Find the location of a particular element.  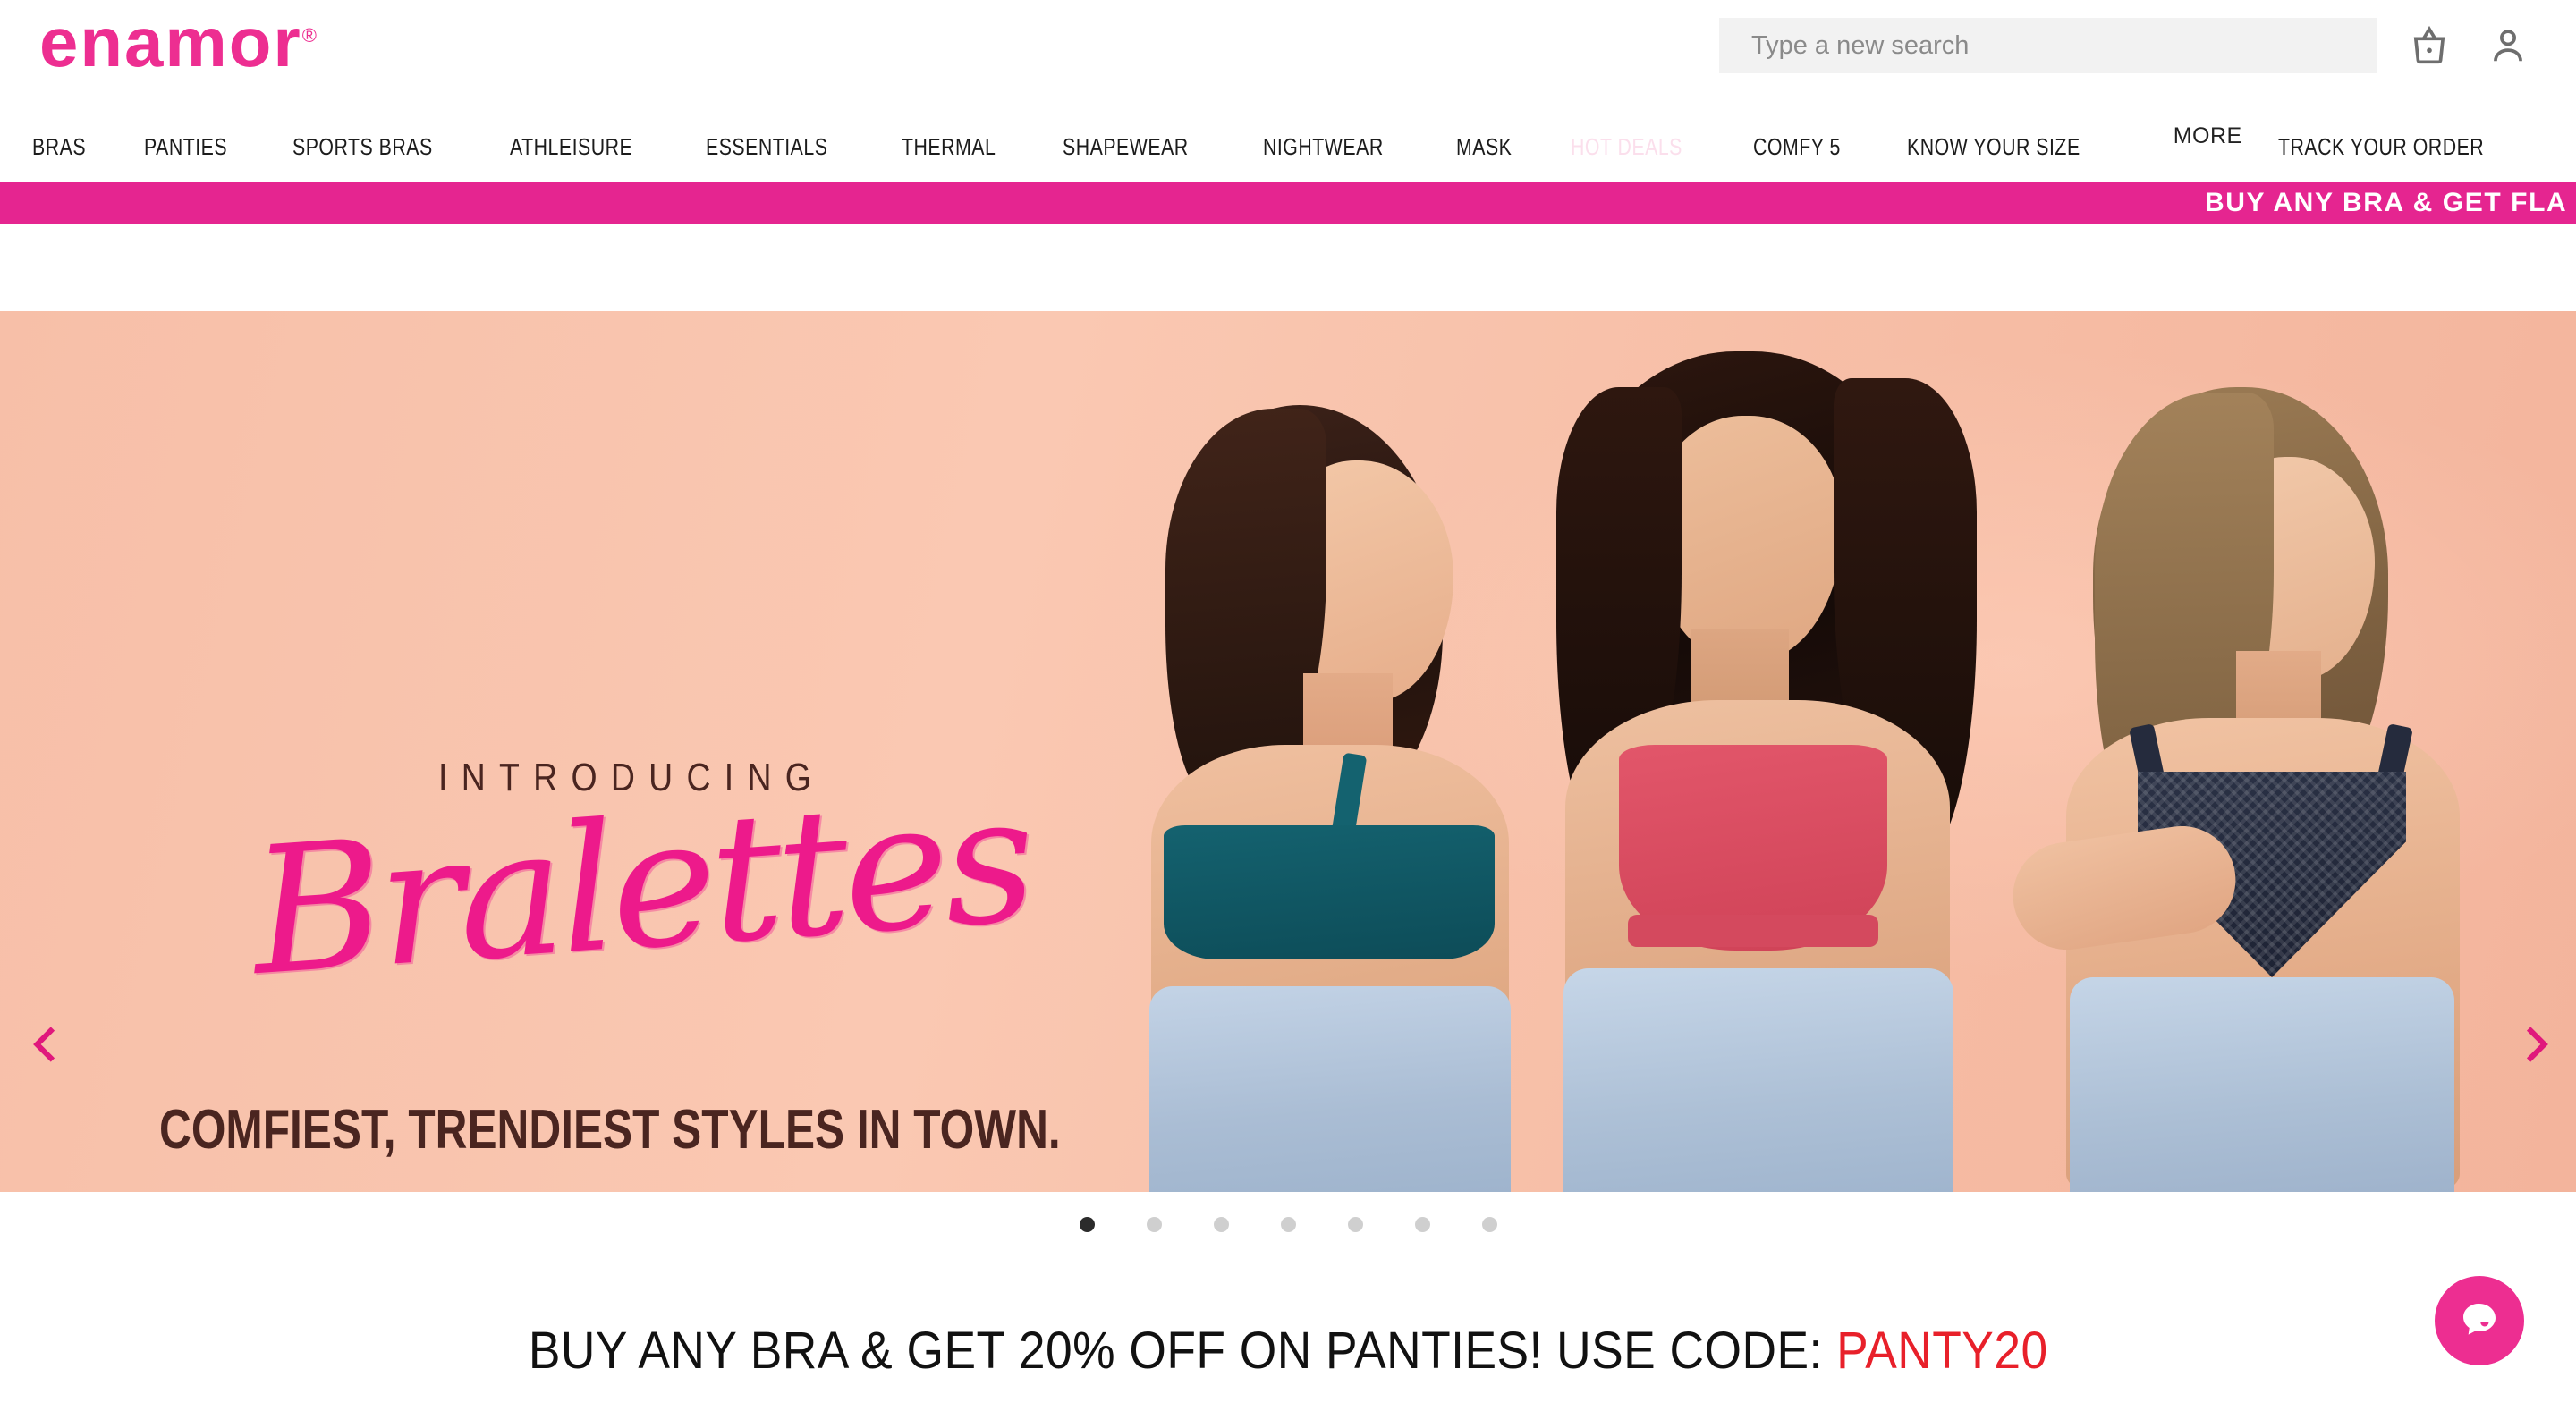

chevron-right-icon is located at coordinates (2535, 1045).